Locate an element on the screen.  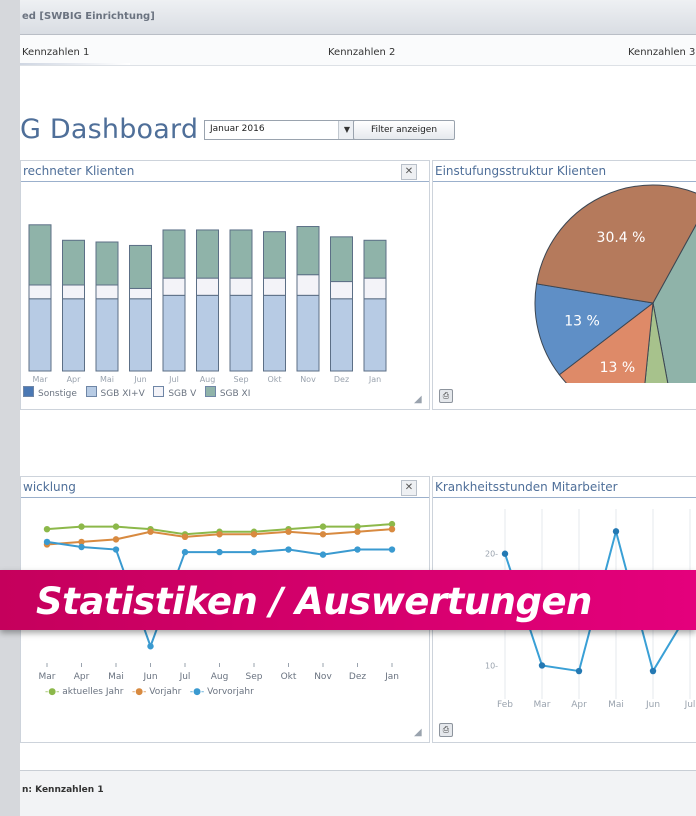
promo-banner: Statistiken / Auswertungen is located at coordinates (348, 600).